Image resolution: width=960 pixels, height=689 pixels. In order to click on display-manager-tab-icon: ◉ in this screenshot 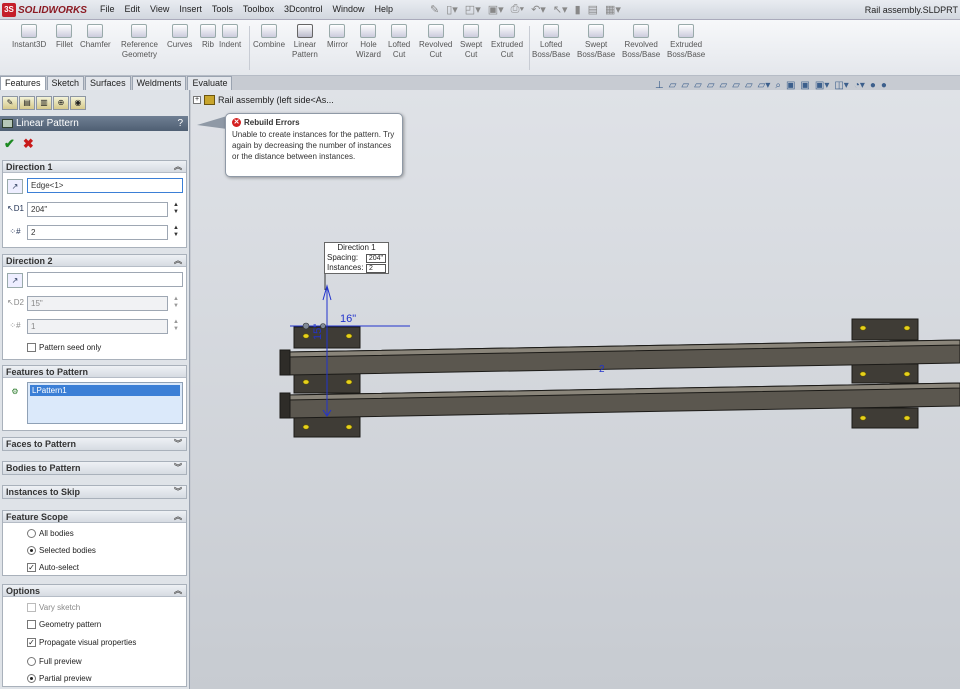, I will do `click(78, 103)`.